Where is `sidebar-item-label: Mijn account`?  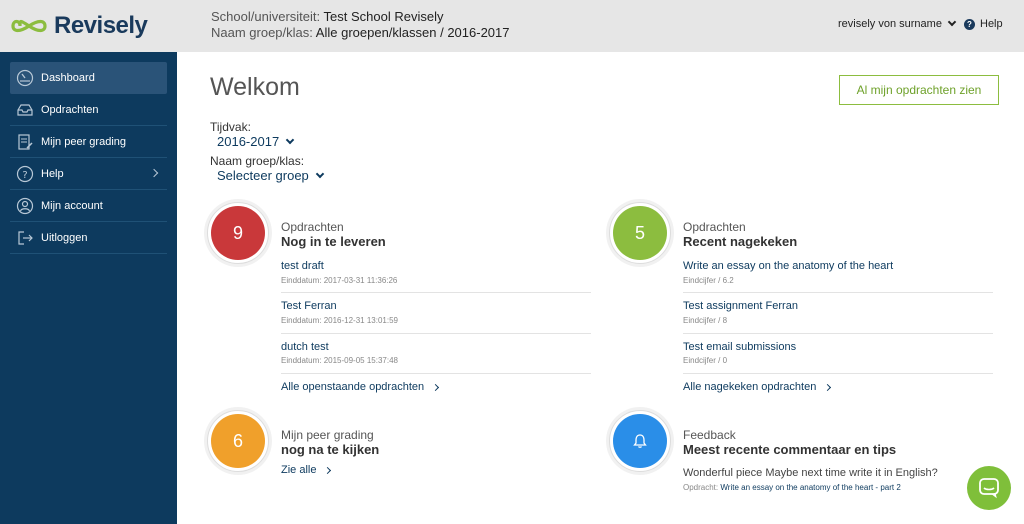 sidebar-item-label: Mijn account is located at coordinates (72, 205).